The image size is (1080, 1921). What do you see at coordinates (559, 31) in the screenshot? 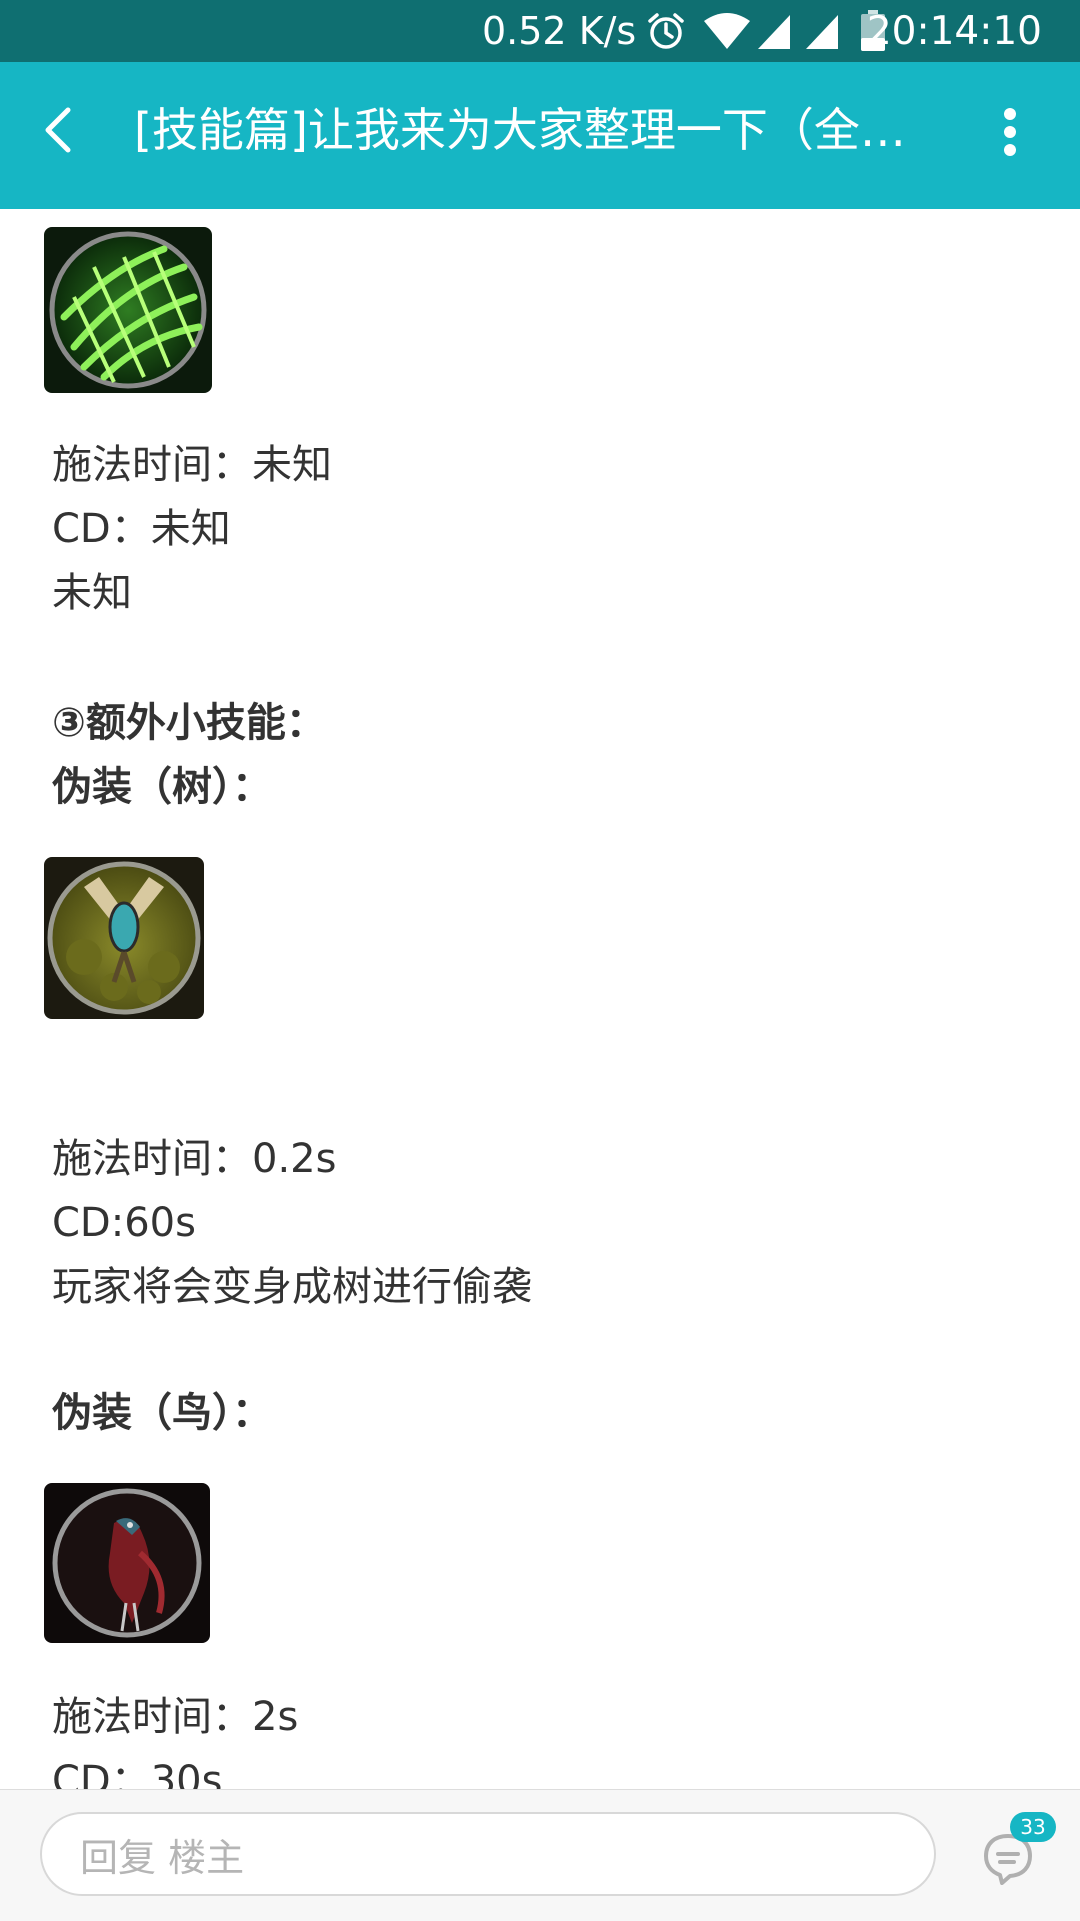
I see `net-speed: 0.52 K/s` at bounding box center [559, 31].